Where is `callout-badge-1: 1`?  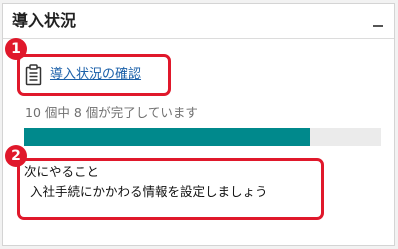
callout-badge-1: 1 is located at coordinates (16, 49).